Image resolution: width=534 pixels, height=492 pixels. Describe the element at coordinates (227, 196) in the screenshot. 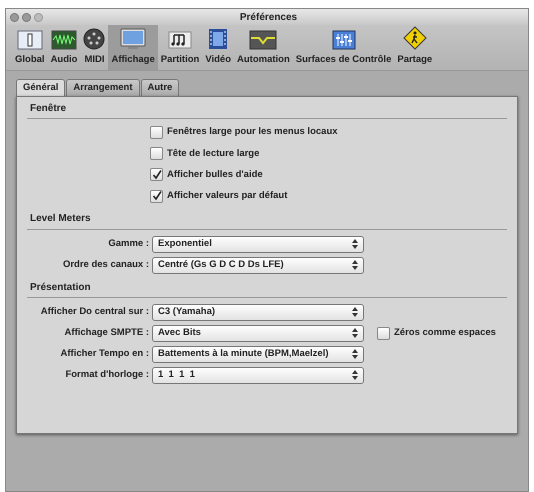

I see `checkbox-label: Afficher valeurs par défaut` at that location.